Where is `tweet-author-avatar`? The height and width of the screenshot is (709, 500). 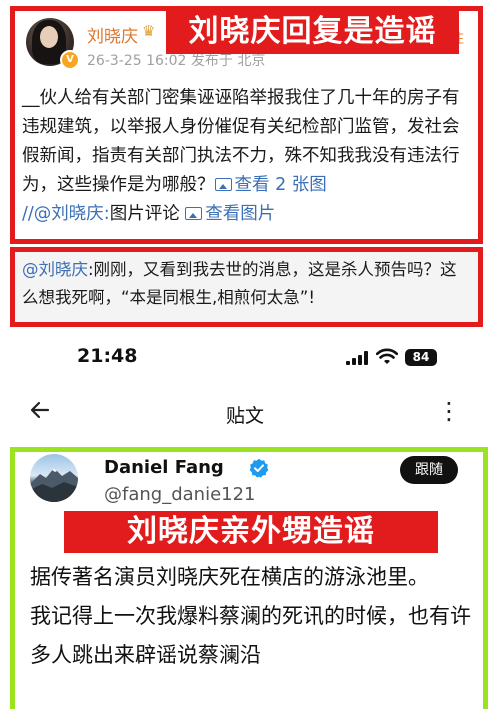
tweet-author-avatar is located at coordinates (54, 478).